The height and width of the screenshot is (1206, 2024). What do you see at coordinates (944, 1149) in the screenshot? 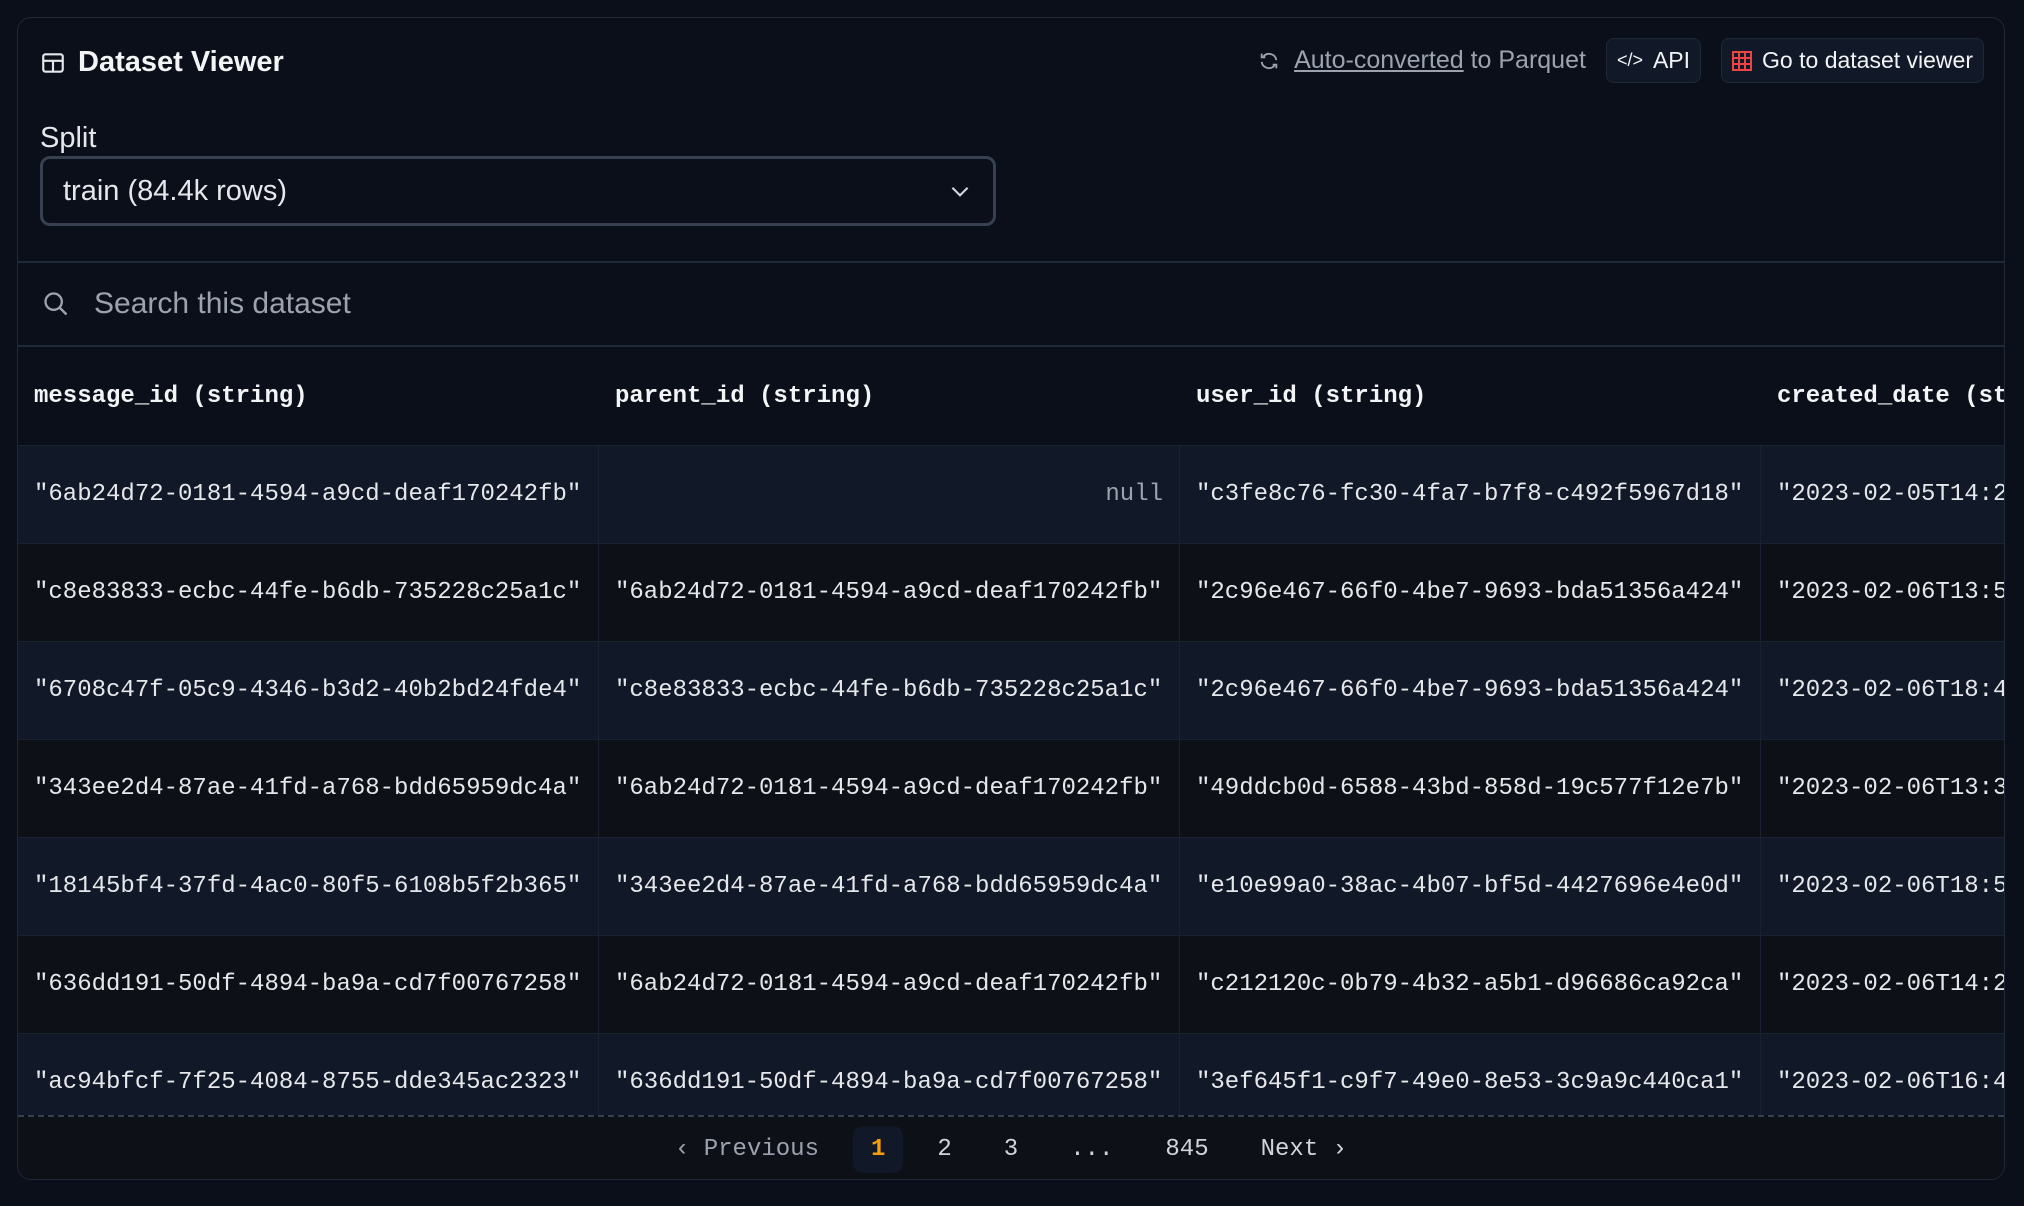
I see `page-button: 2` at bounding box center [944, 1149].